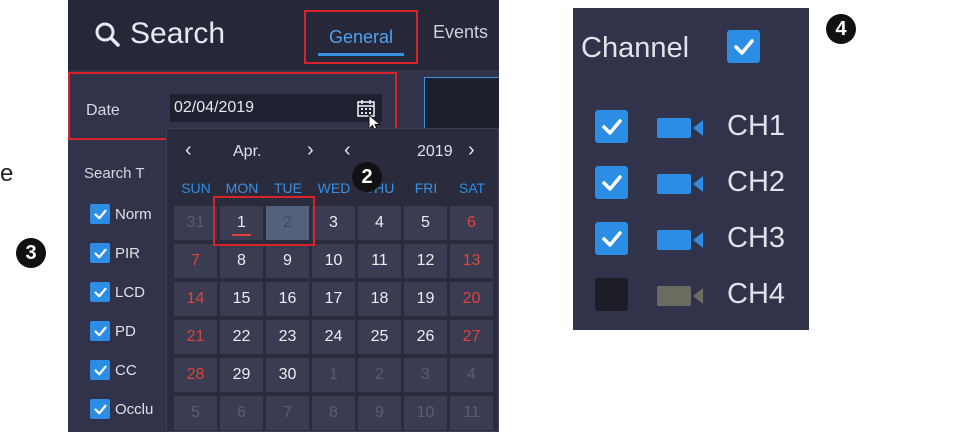 The height and width of the screenshot is (432, 959). What do you see at coordinates (195, 375) in the screenshot?
I see `calendar-day: 28` at bounding box center [195, 375].